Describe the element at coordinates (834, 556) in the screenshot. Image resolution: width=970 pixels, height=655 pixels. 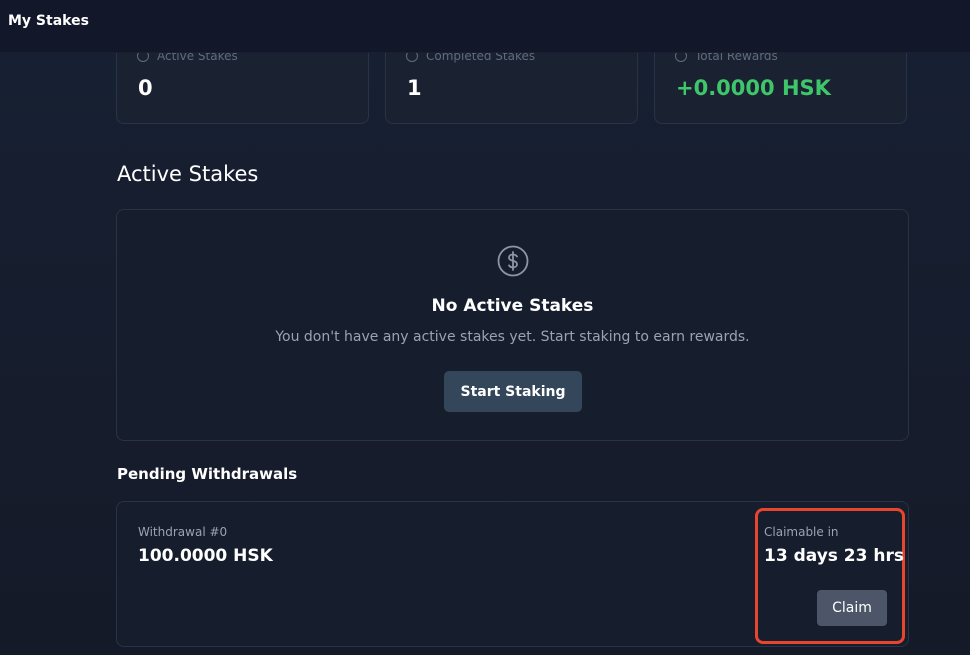
I see `claimable-time: 13 days 23 hrs` at that location.